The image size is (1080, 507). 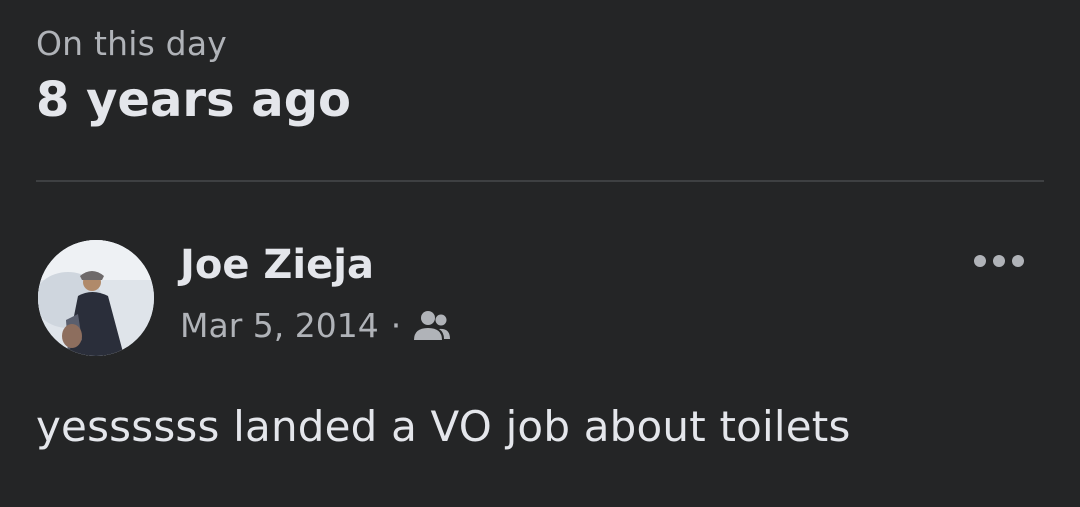 I want to click on post-date: Mar 5, 2014, so click(x=279, y=325).